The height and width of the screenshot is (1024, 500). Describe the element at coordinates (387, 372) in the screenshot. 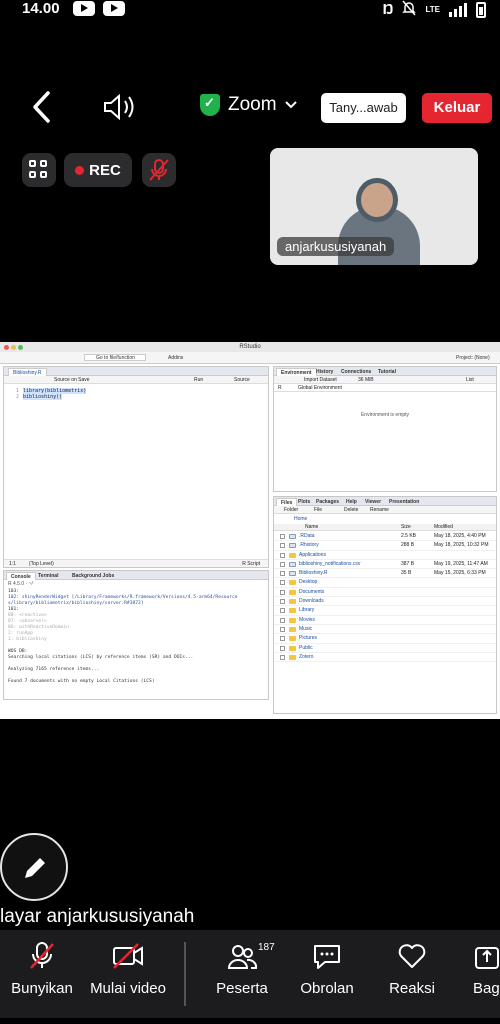

I see `tutorial-tab: Tutorial` at that location.